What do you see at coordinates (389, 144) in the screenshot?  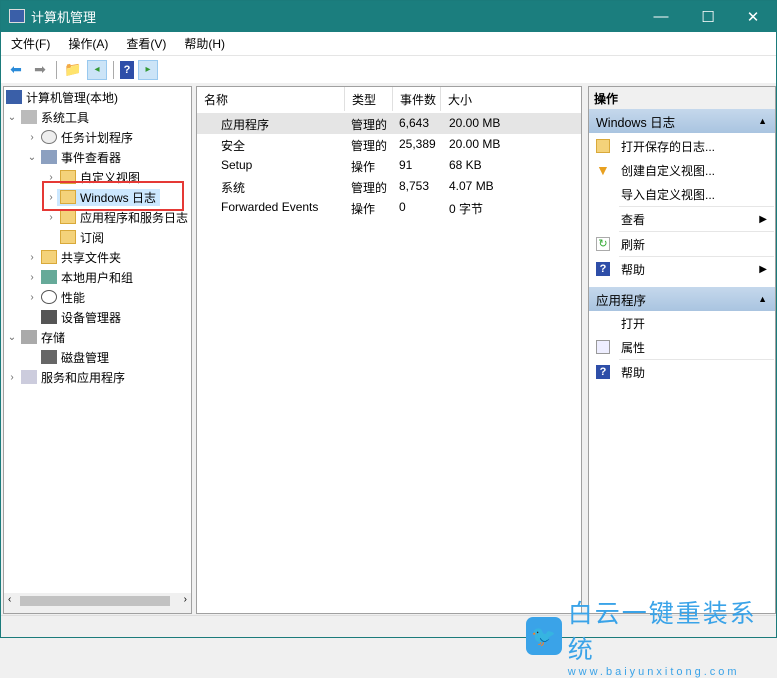 I see `table-row: 安全 管理的 25,389 20.00 MB` at bounding box center [389, 144].